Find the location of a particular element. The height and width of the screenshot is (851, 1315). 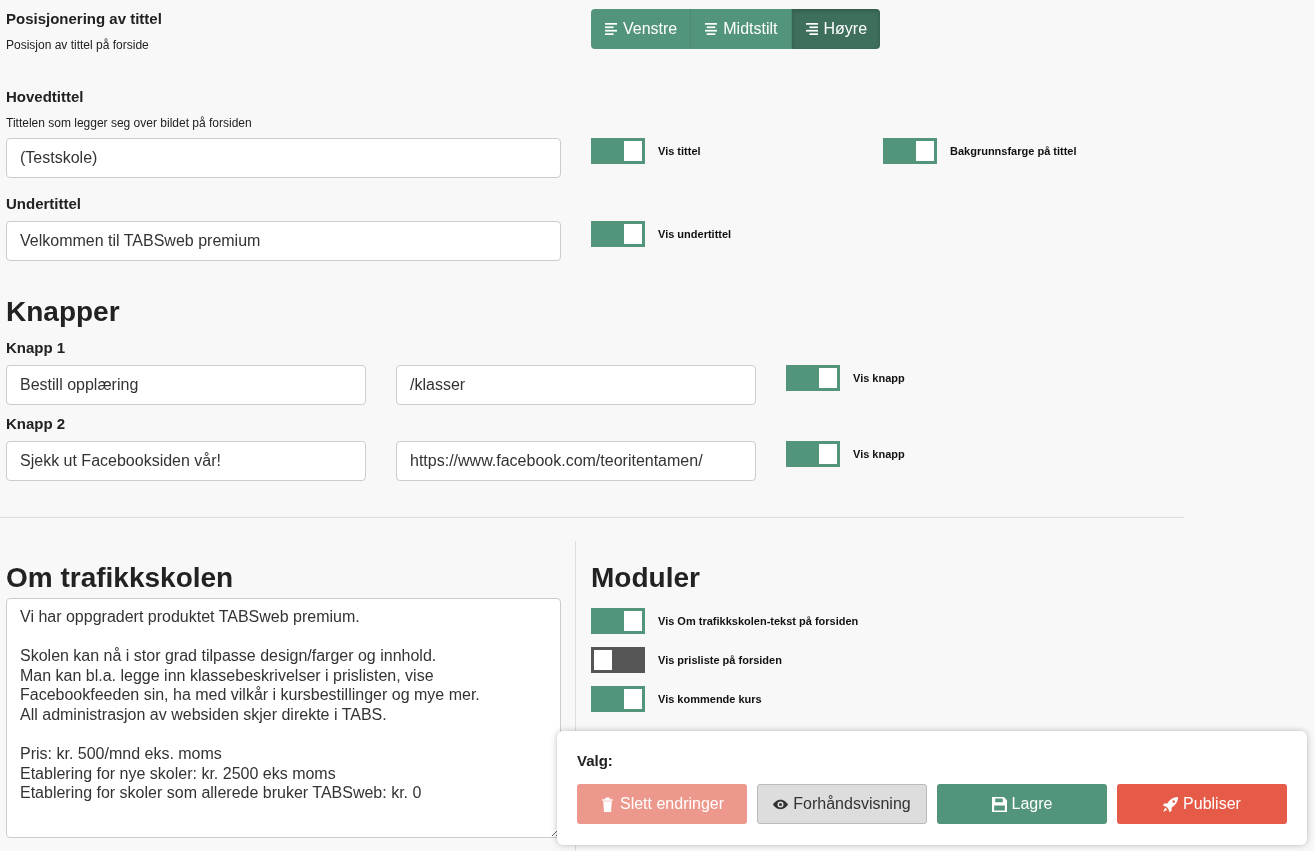

input-field: /klasser is located at coordinates (576, 385).